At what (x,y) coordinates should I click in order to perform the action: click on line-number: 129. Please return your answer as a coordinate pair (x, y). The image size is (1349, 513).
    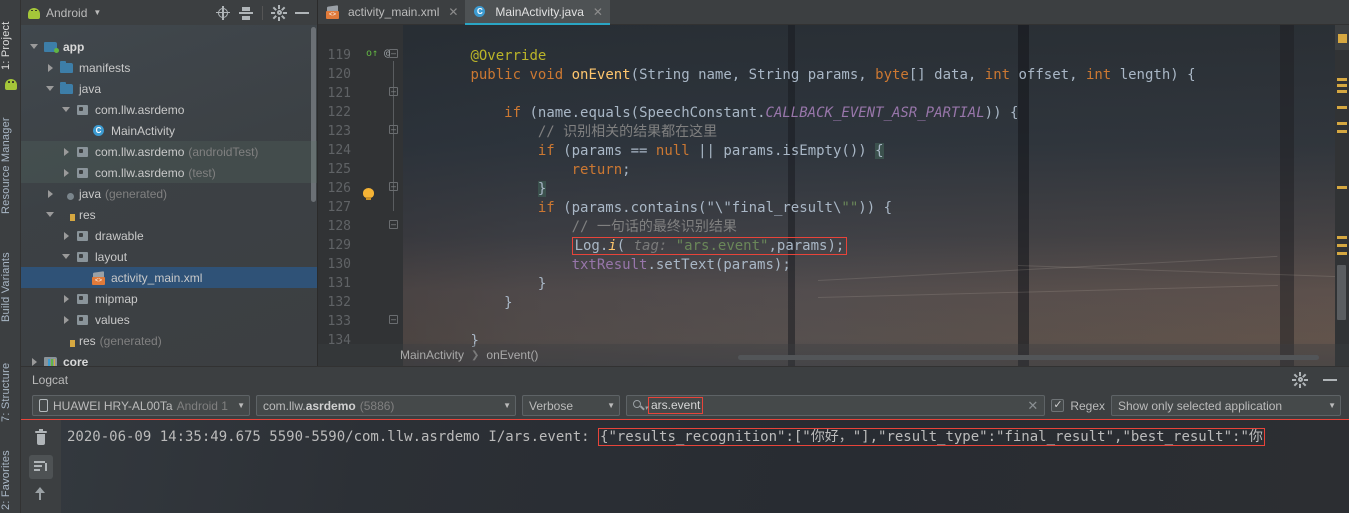
    Looking at the image, I should click on (339, 245).